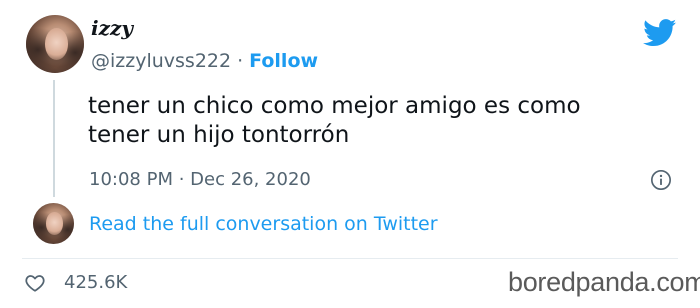  I want to click on conversation-avatar, so click(53, 223).